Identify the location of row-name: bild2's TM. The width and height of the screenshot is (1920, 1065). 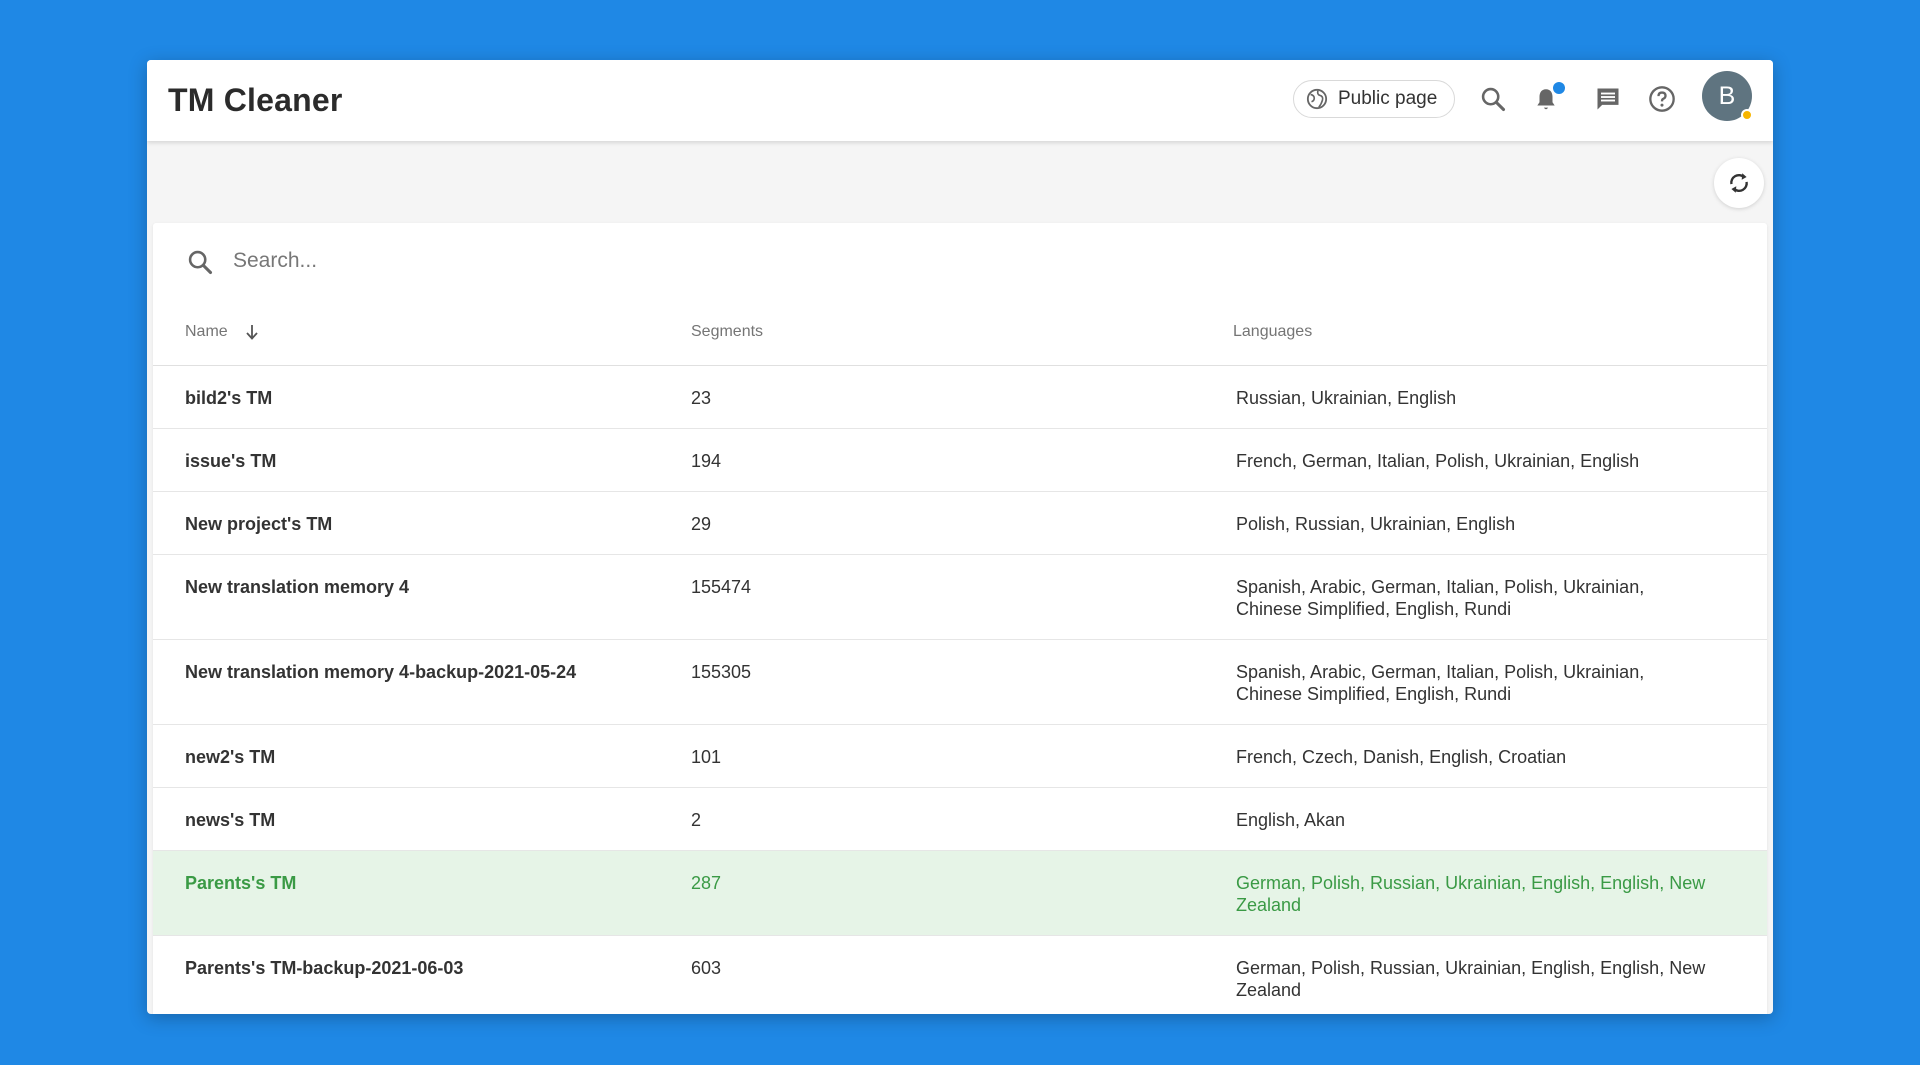
(422, 397).